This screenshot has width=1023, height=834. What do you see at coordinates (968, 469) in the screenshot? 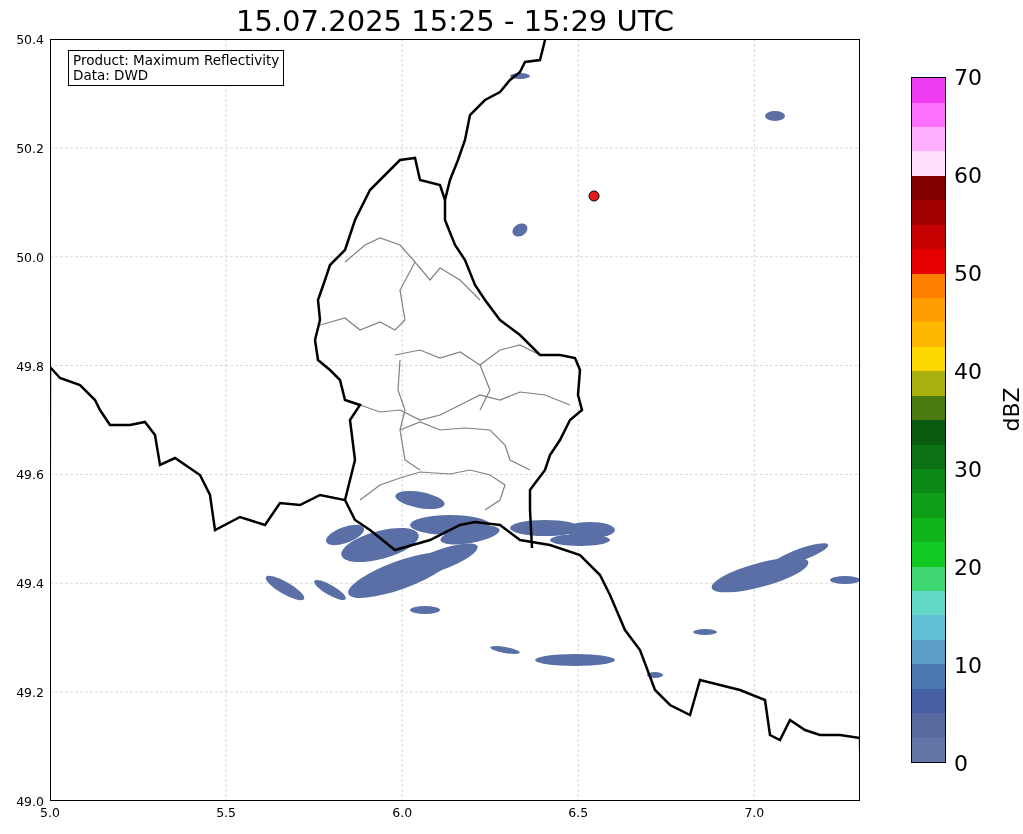
I see `colorbar-tick-label: 30` at bounding box center [968, 469].